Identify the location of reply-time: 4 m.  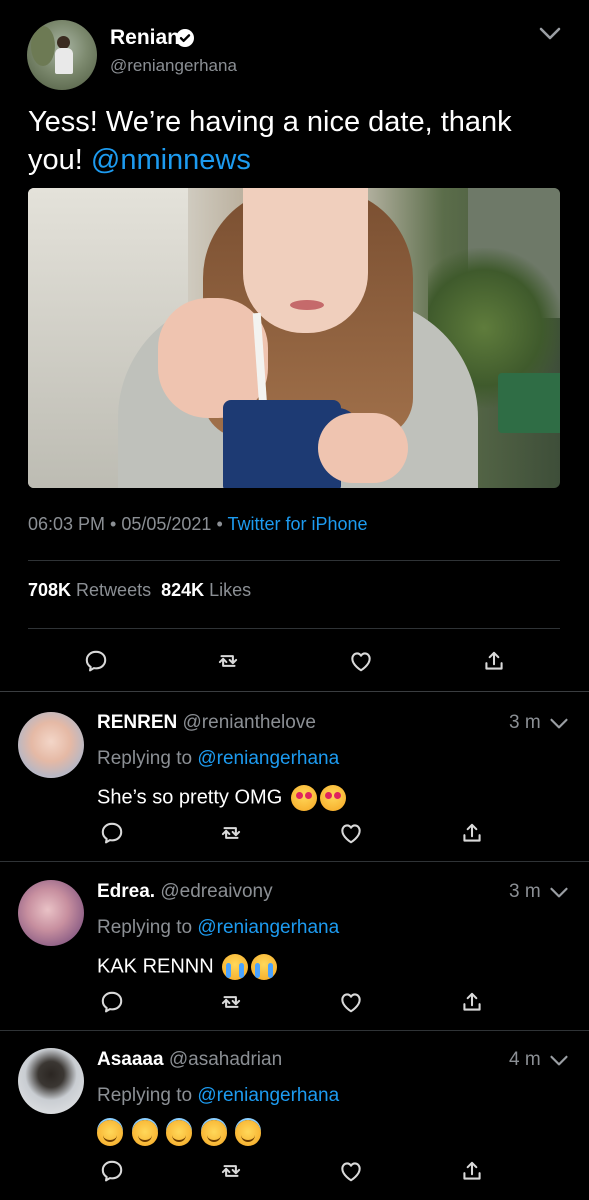
(525, 1059).